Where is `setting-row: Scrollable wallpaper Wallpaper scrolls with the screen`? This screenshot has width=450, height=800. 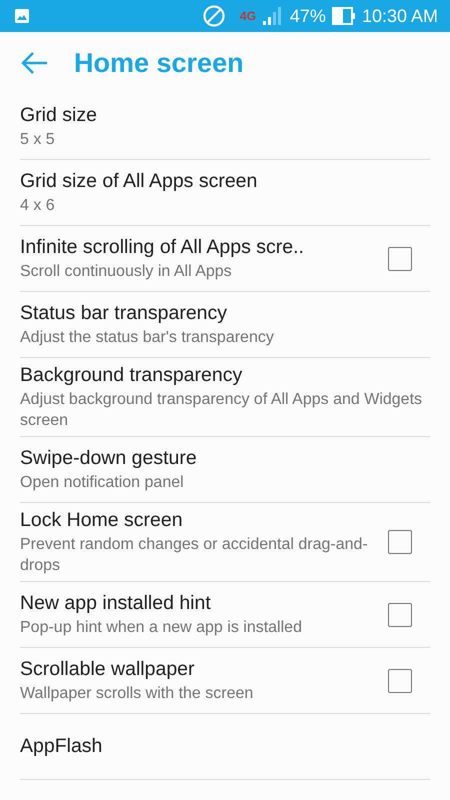
setting-row: Scrollable wallpaper Wallpaper scrolls with the screen is located at coordinates (225, 681).